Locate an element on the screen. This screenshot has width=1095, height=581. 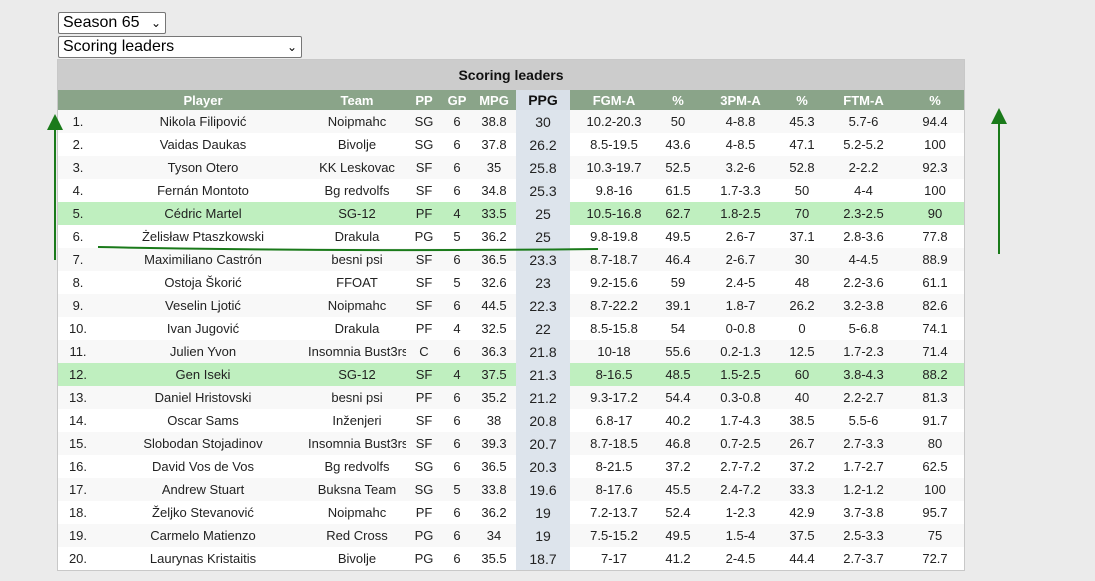
cell-three-pointers: 4-8.5 is located at coordinates (740, 144).